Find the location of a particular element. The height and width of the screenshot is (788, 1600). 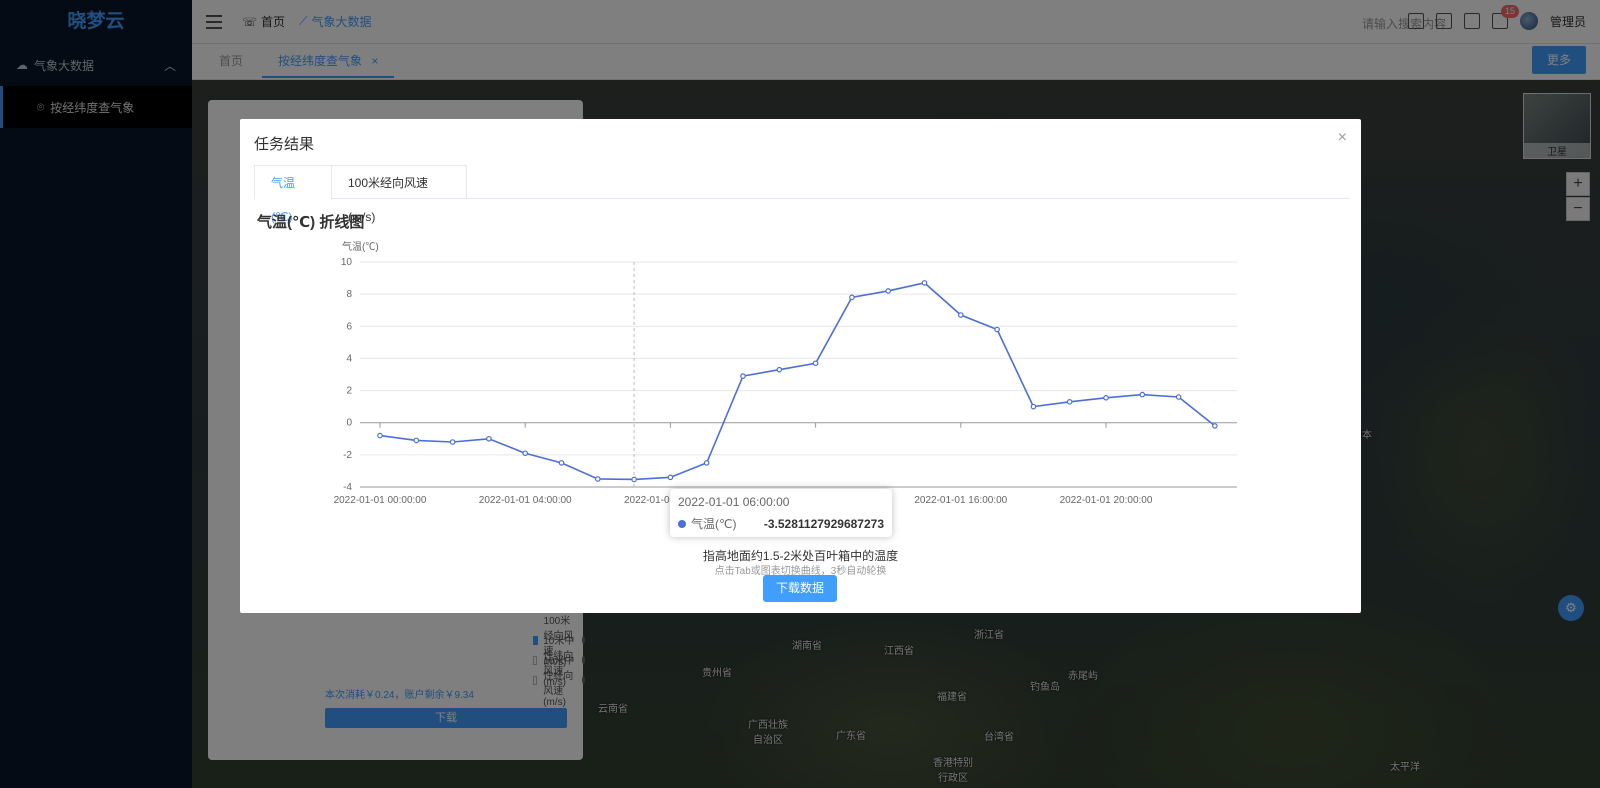

series-marker-icon is located at coordinates (682, 523).